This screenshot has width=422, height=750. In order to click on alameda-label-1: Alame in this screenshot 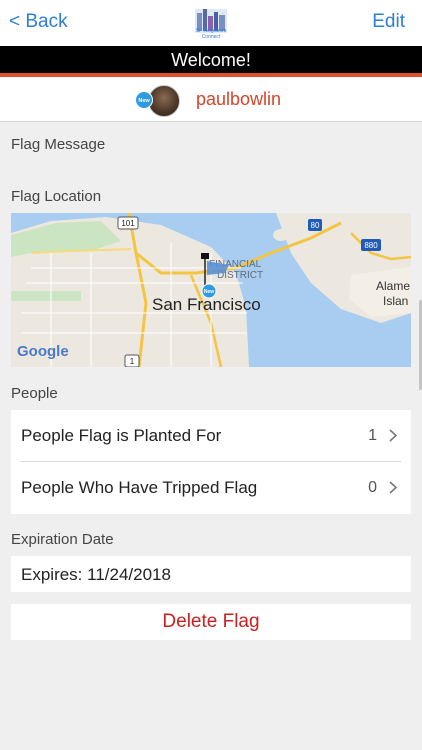, I will do `click(393, 286)`.